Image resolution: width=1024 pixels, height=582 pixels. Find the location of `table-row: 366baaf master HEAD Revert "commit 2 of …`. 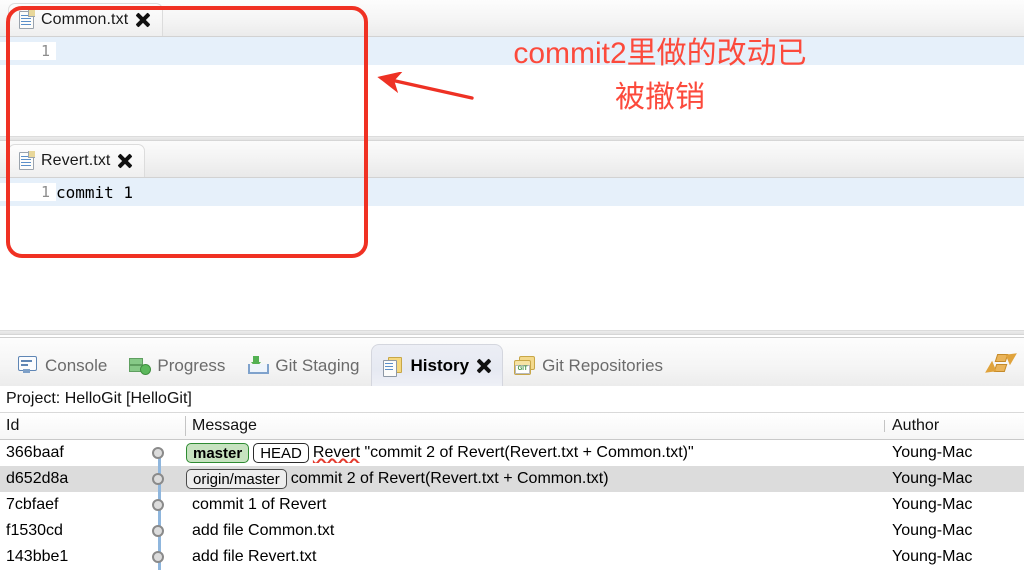

table-row: 366baaf master HEAD Revert "commit 2 of … is located at coordinates (512, 453).